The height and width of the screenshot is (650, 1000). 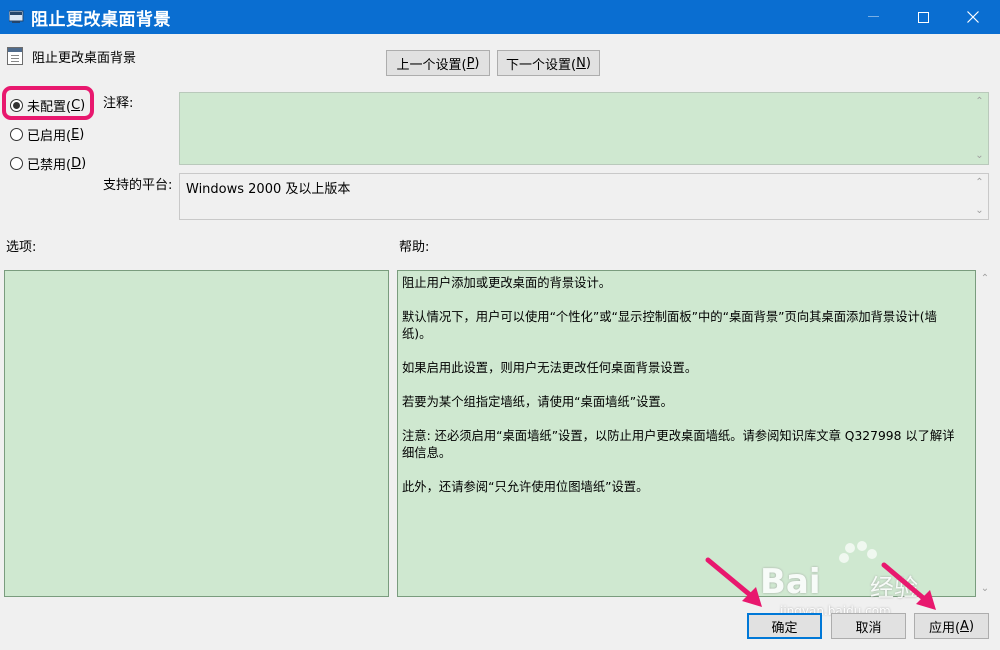 I want to click on apply-paren: ), so click(x=971, y=626).